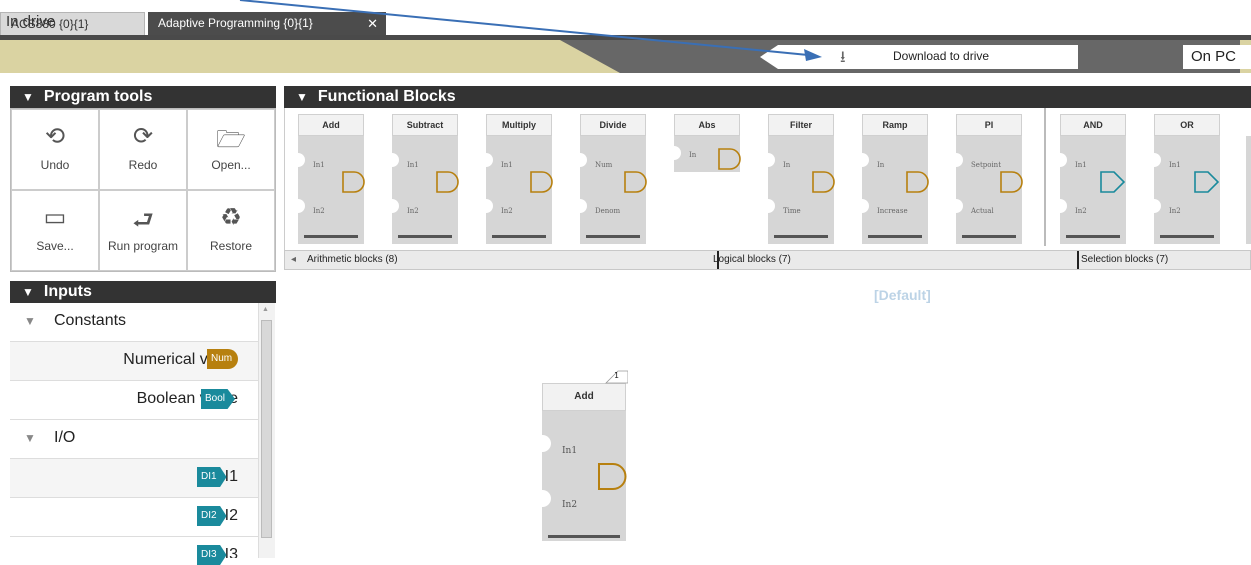 The width and height of the screenshot is (1251, 565). Describe the element at coordinates (67, 291) in the screenshot. I see `panel-title: Inputs` at that location.